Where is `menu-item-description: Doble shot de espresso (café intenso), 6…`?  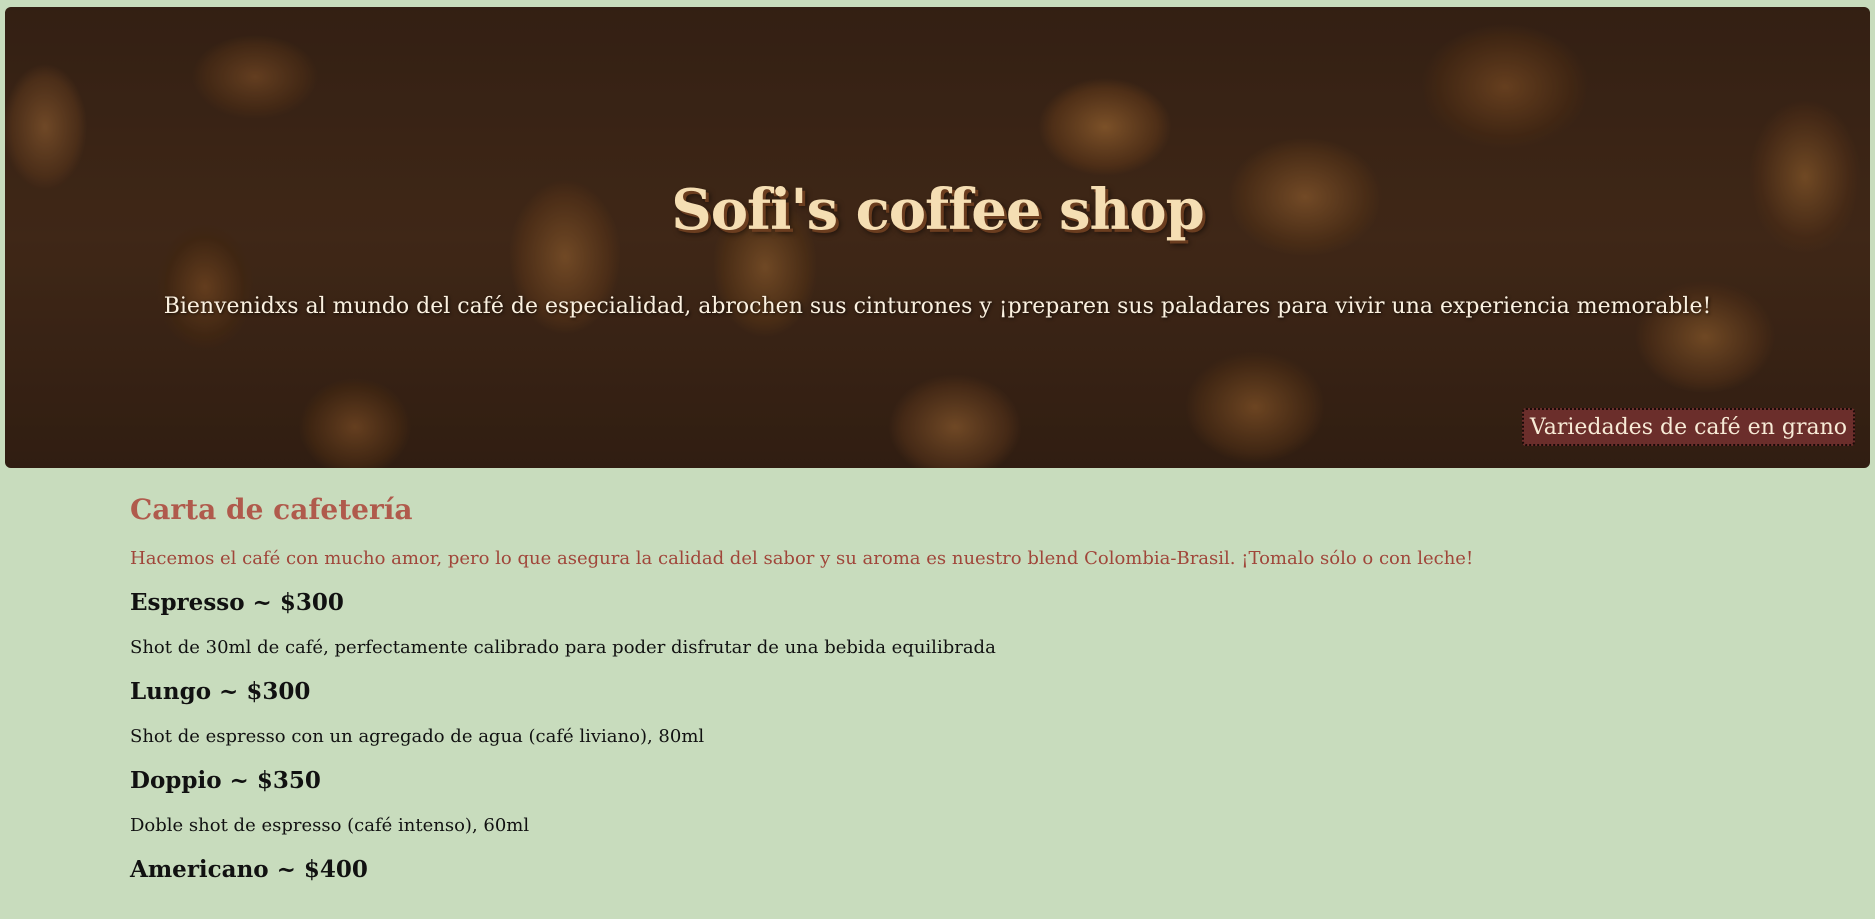
menu-item-description: Doble shot de espresso (café intenso), 6… is located at coordinates (330, 825).